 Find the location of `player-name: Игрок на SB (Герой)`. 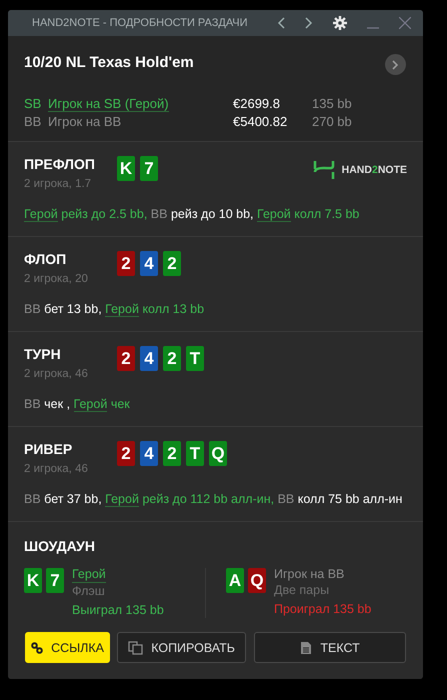

player-name: Игрок на SB (Герой) is located at coordinates (108, 104).